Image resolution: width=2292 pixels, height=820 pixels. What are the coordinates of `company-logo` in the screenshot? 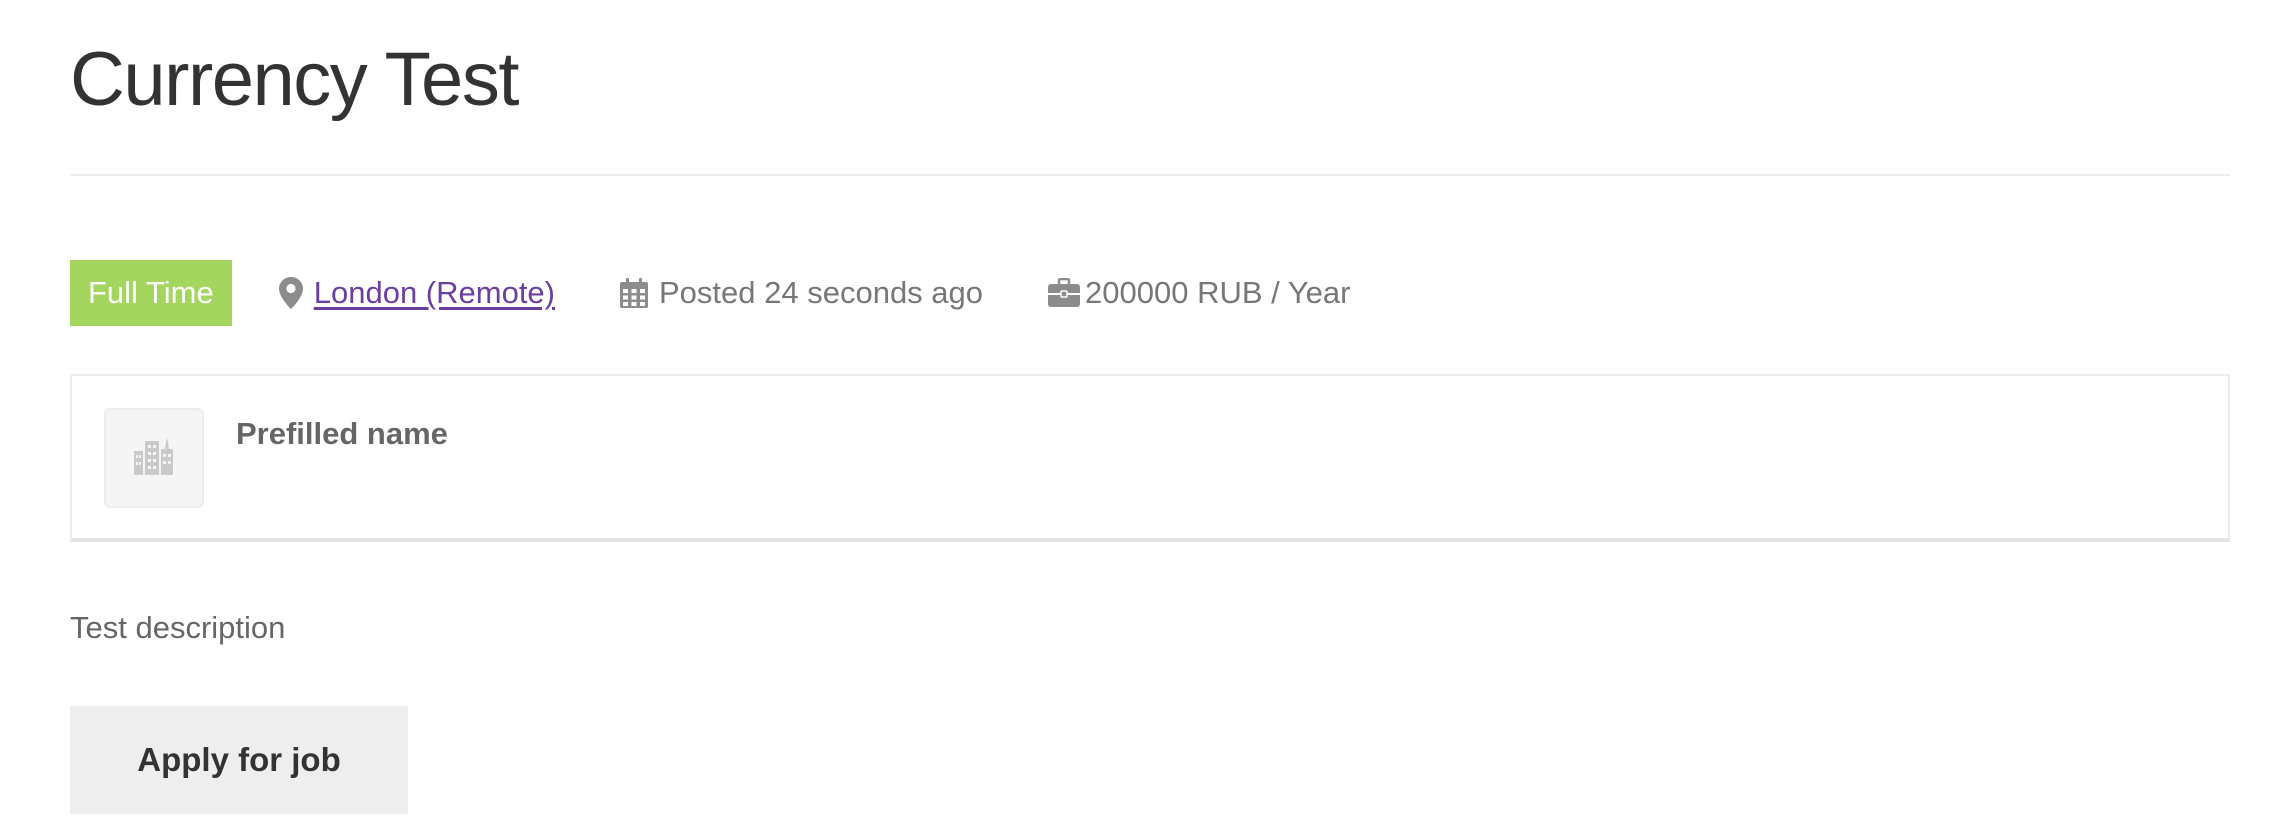 It's located at (154, 458).